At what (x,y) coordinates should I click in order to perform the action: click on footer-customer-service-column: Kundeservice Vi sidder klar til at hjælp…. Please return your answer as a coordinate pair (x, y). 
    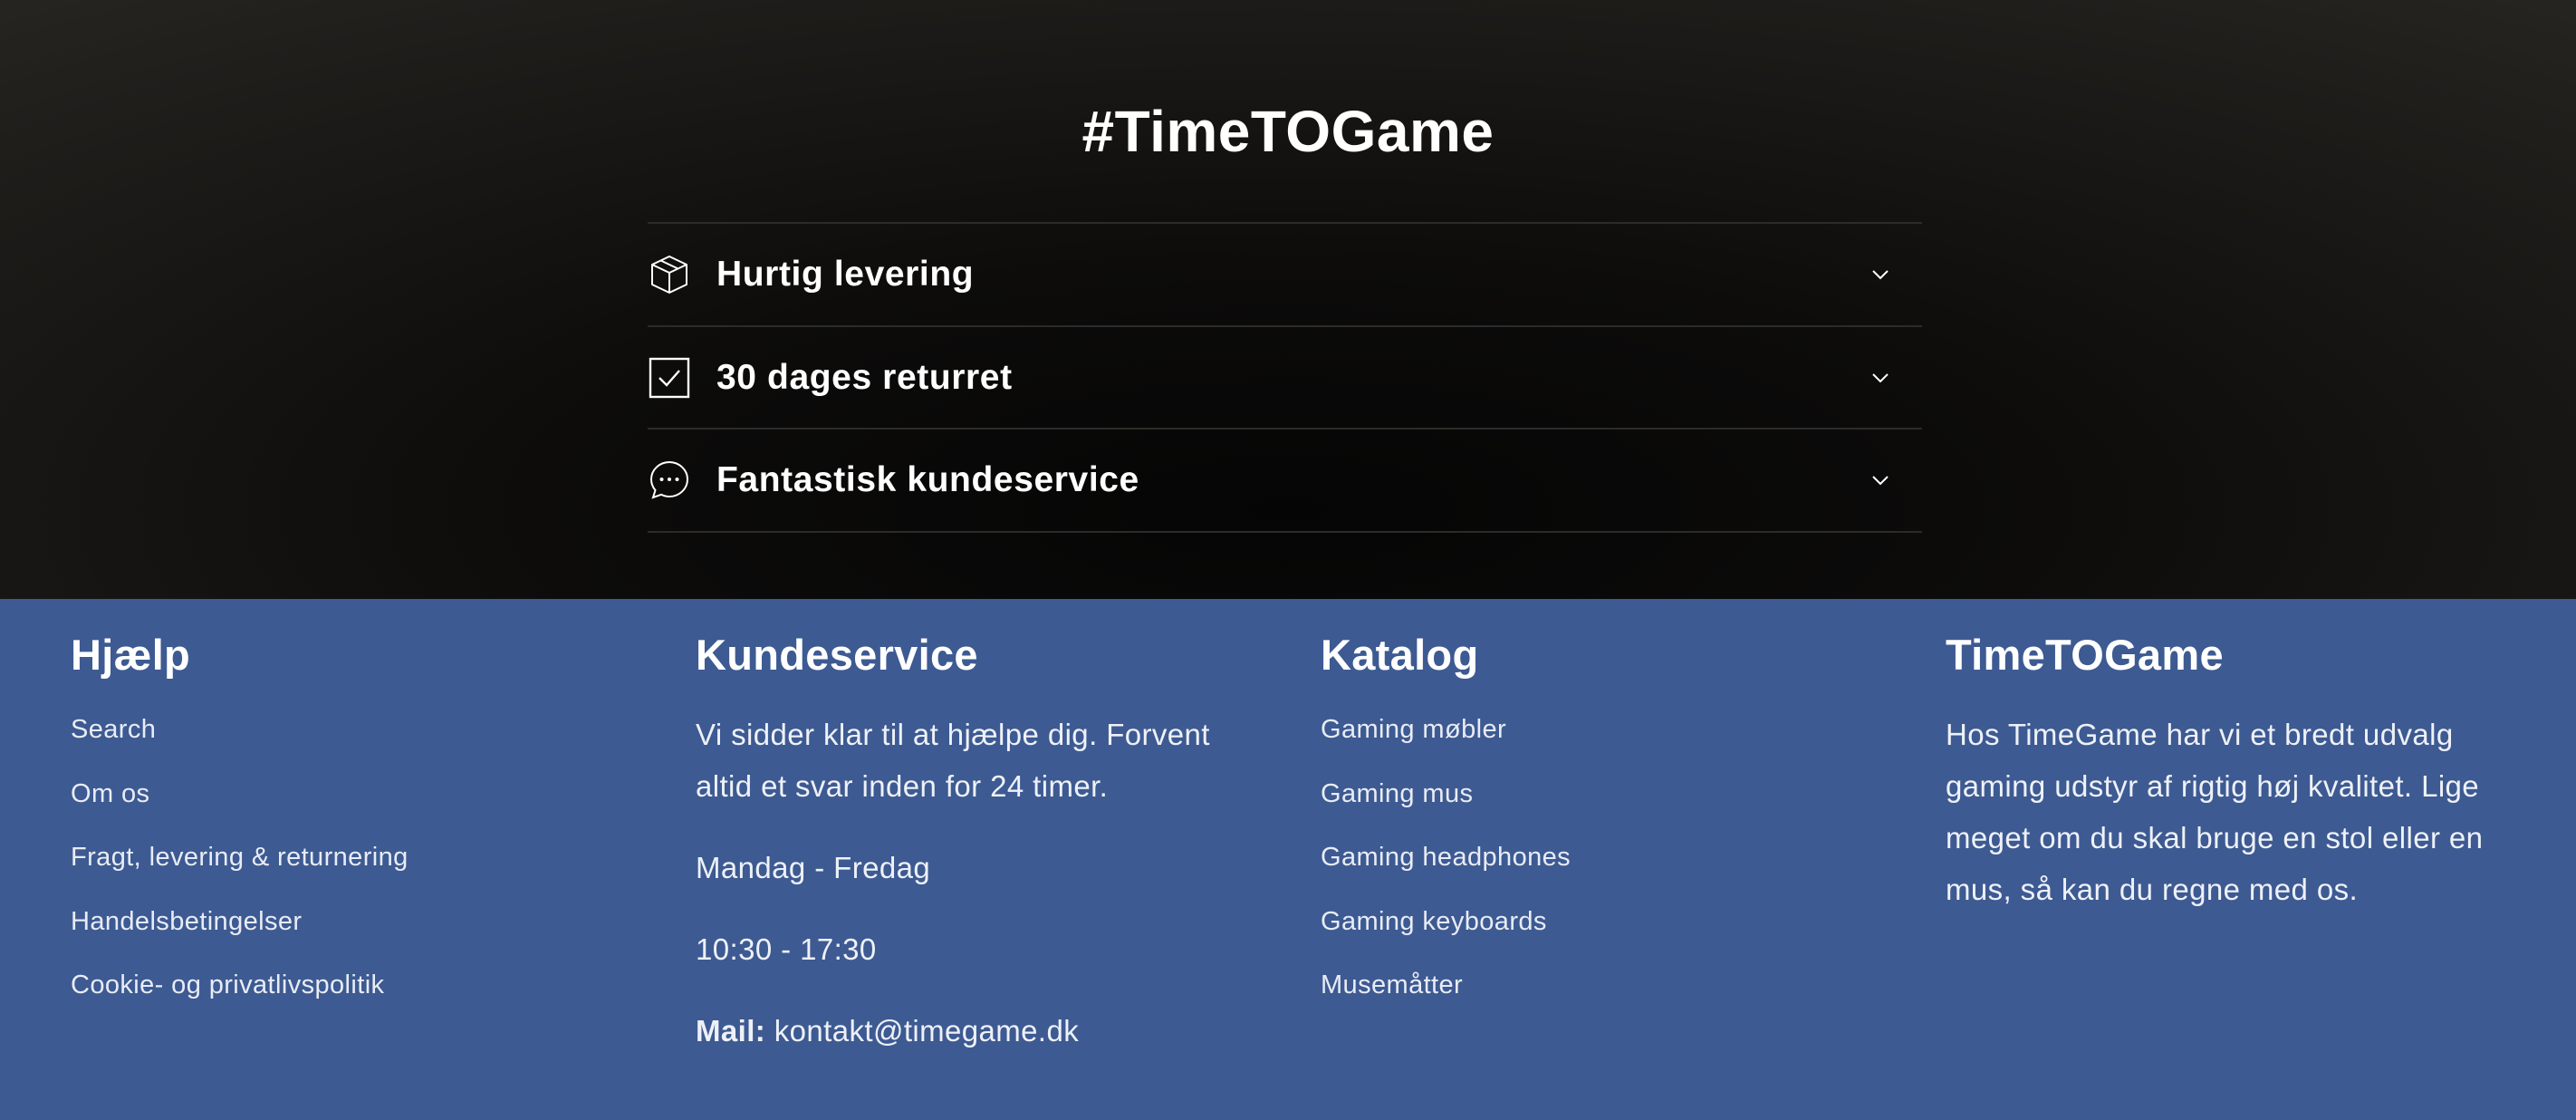
    Looking at the image, I should click on (976, 828).